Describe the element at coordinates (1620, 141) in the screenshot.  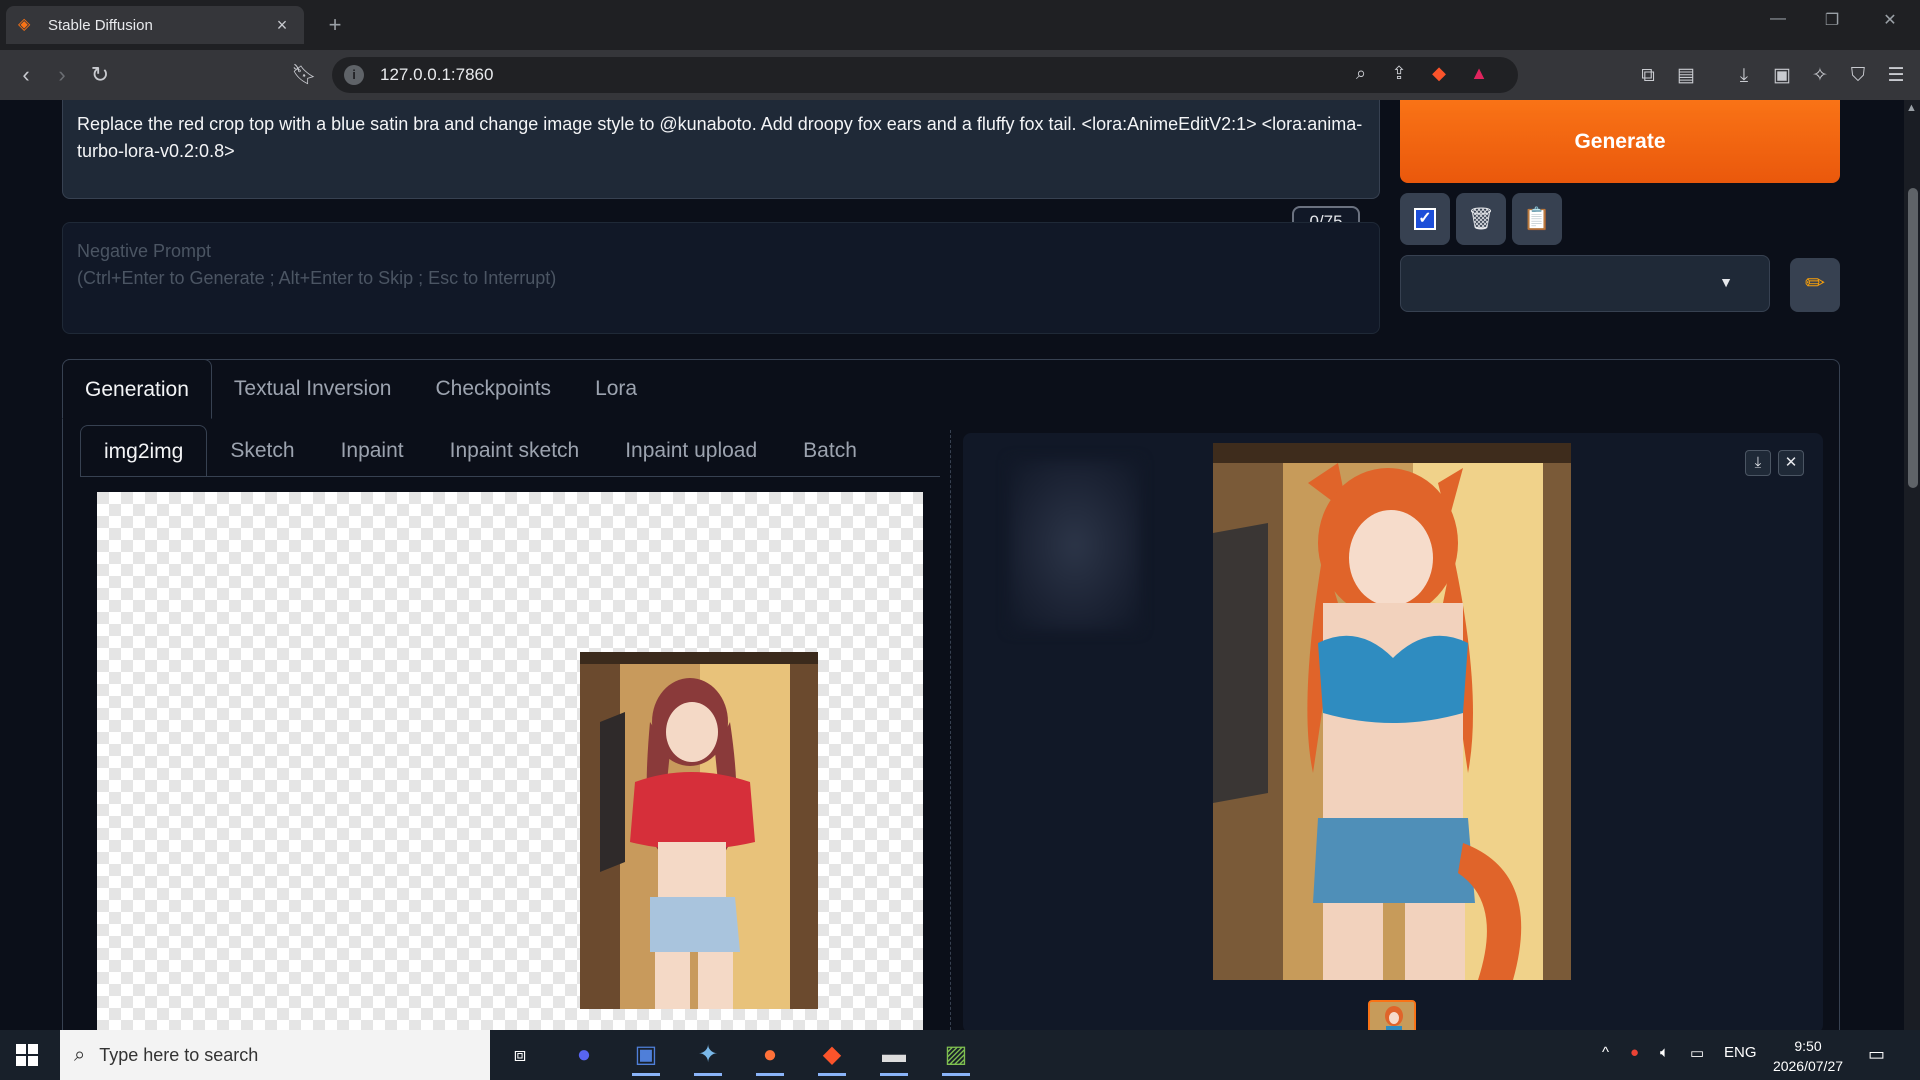
I see `generate-button: Generate` at that location.